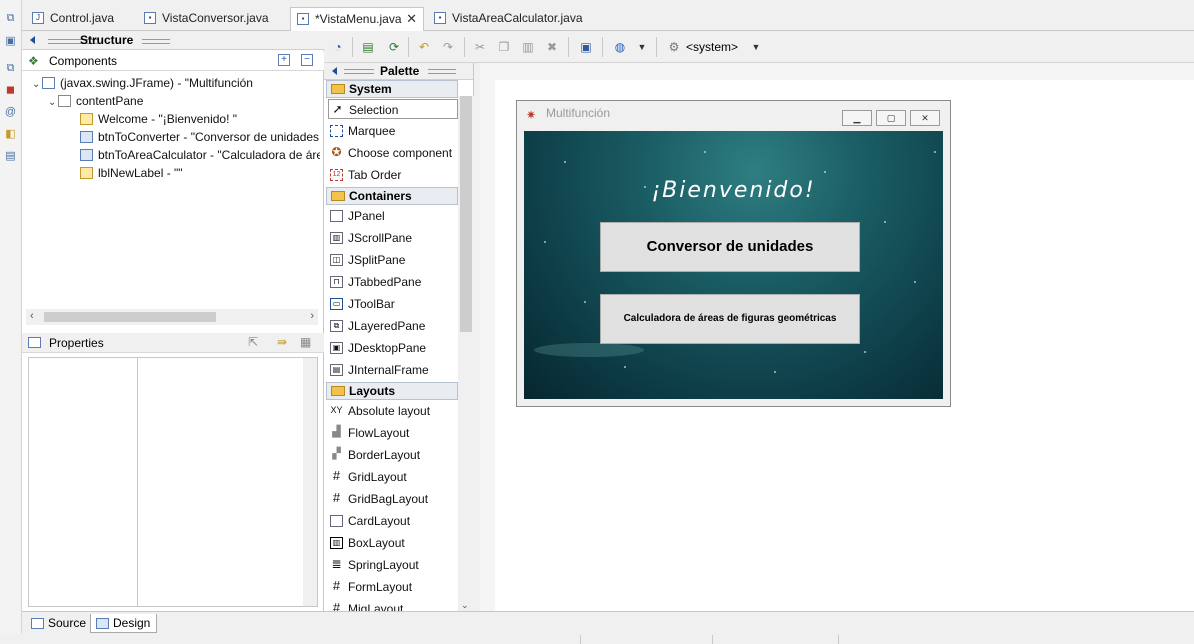 The image size is (1194, 644). What do you see at coordinates (712, 47) in the screenshot?
I see `look-and-feel-value: <system>` at bounding box center [712, 47].